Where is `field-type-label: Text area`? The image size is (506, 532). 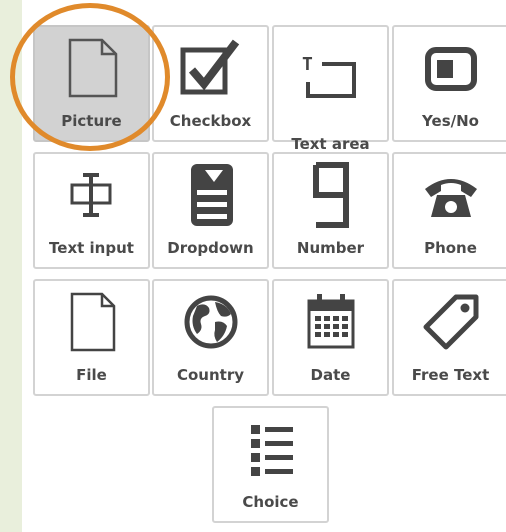
field-type-label: Text area is located at coordinates (330, 144).